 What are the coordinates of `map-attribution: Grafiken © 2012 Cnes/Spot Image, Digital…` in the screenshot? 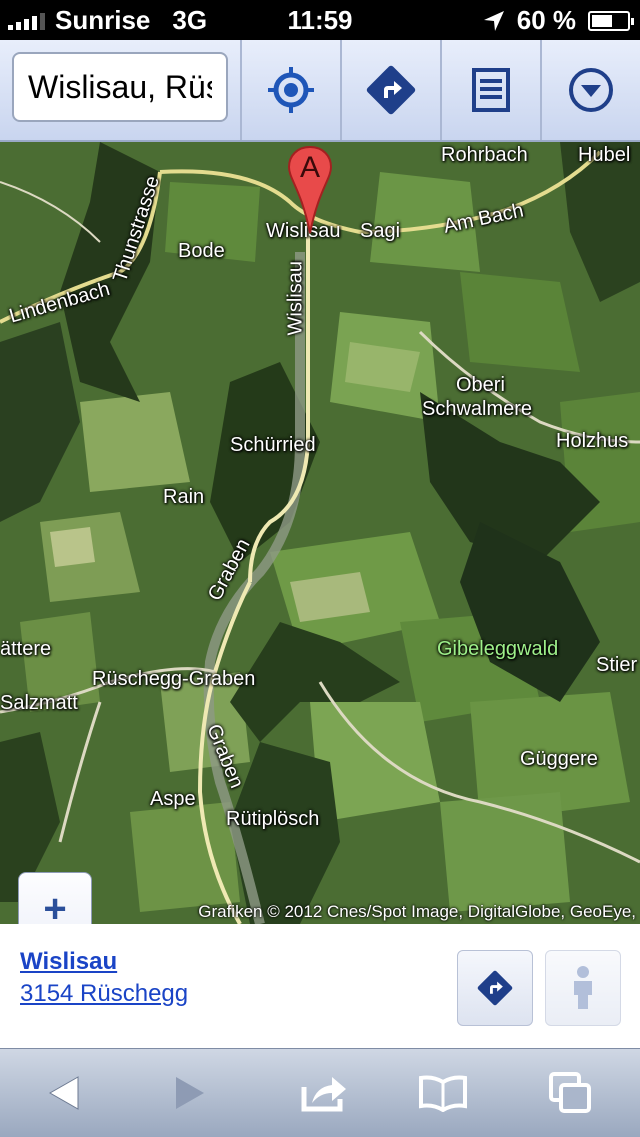 It's located at (417, 911).